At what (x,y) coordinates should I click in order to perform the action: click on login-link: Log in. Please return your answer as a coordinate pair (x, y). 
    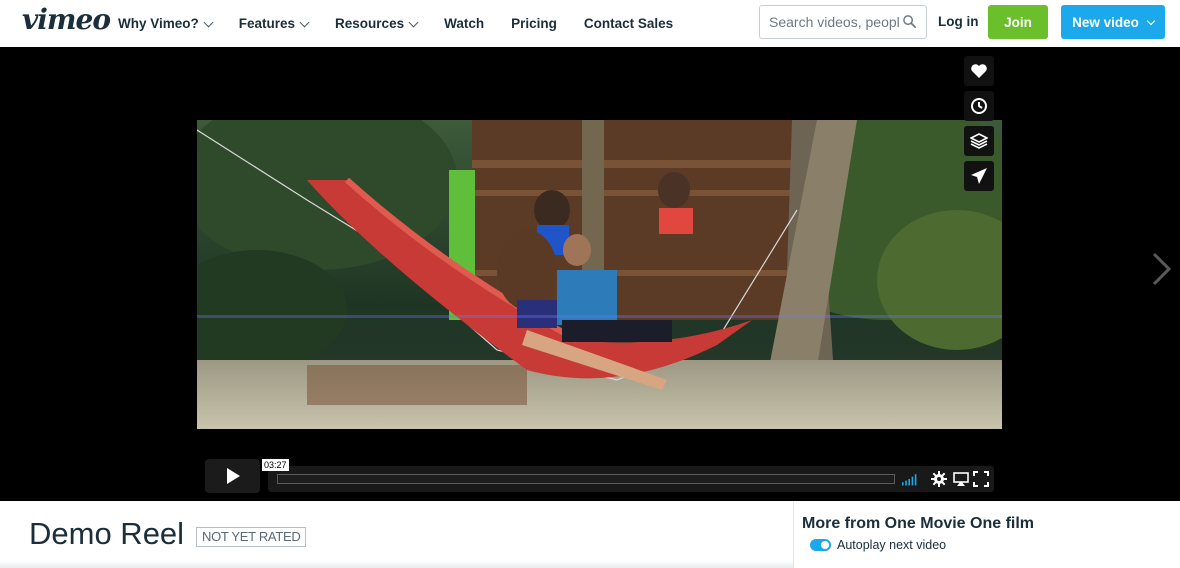
    Looking at the image, I should click on (958, 21).